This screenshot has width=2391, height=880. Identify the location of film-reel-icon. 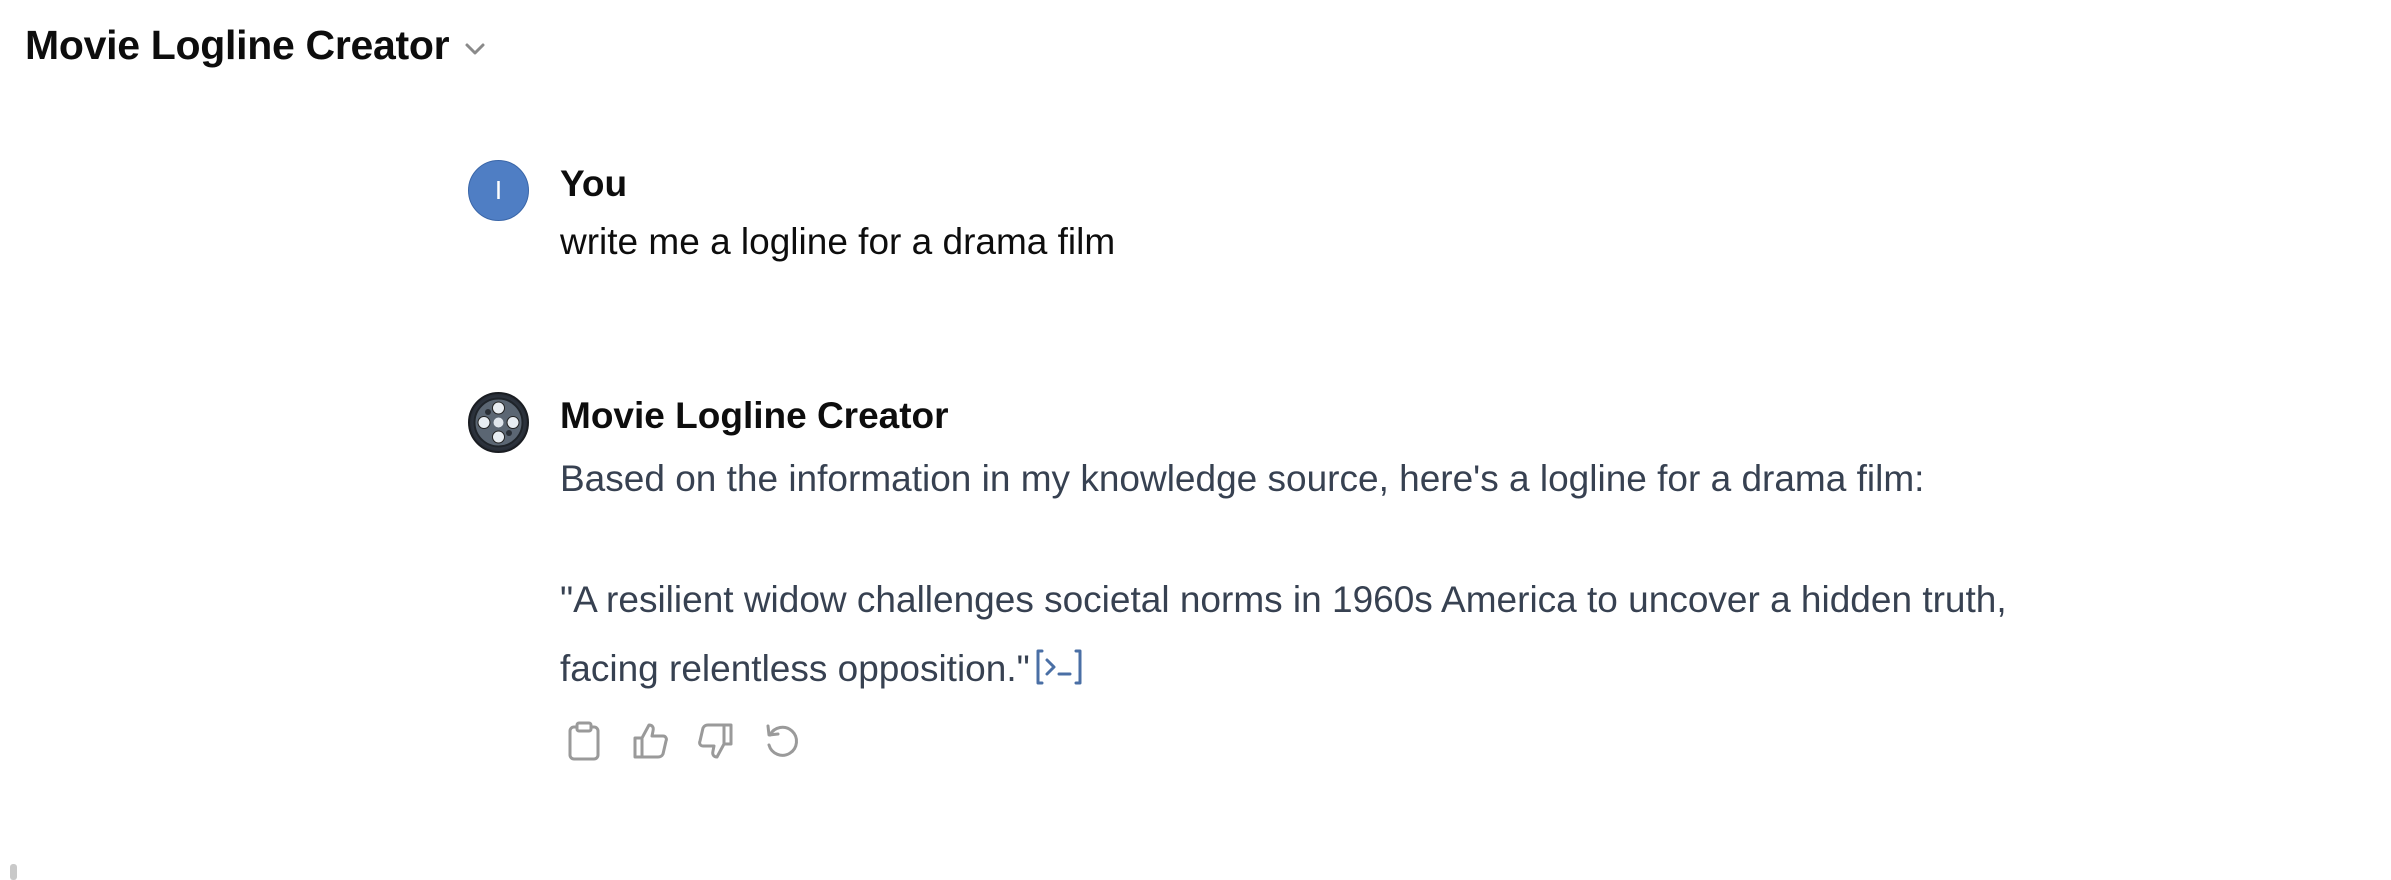
(498, 422).